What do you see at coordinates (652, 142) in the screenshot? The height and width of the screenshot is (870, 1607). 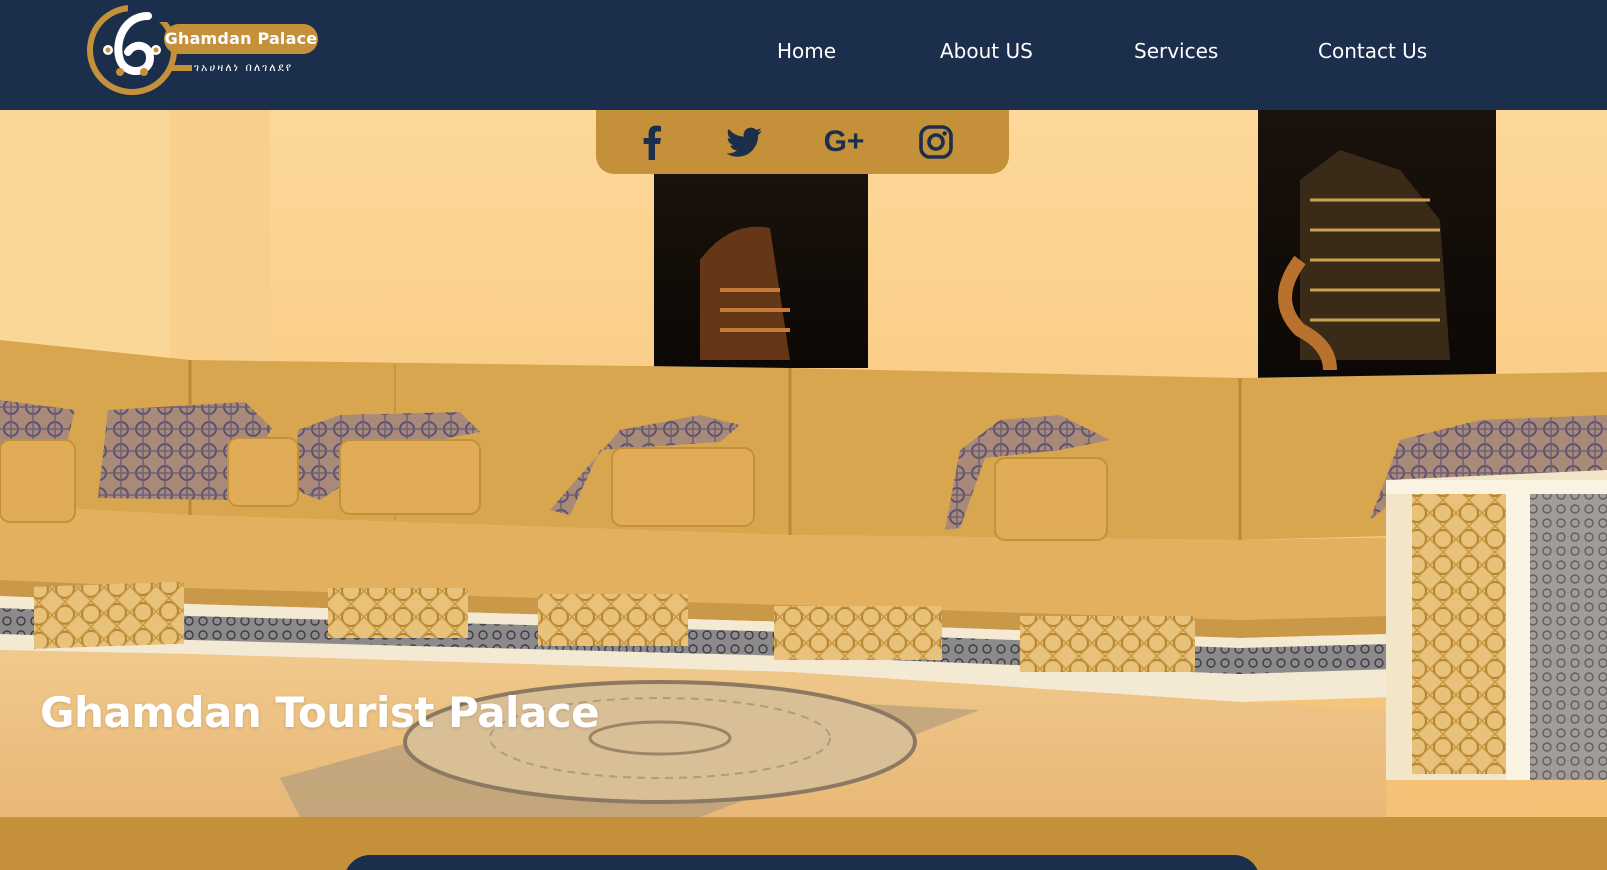 I see `facebook-icon` at bounding box center [652, 142].